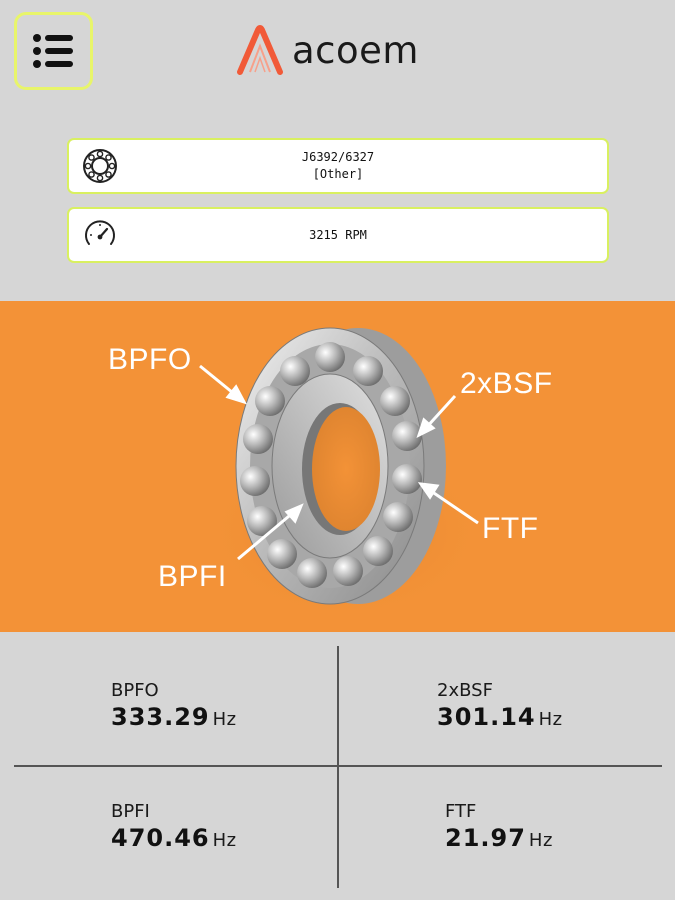 The image size is (675, 900). I want to click on result-value-row: 301.14 Hz, so click(500, 717).